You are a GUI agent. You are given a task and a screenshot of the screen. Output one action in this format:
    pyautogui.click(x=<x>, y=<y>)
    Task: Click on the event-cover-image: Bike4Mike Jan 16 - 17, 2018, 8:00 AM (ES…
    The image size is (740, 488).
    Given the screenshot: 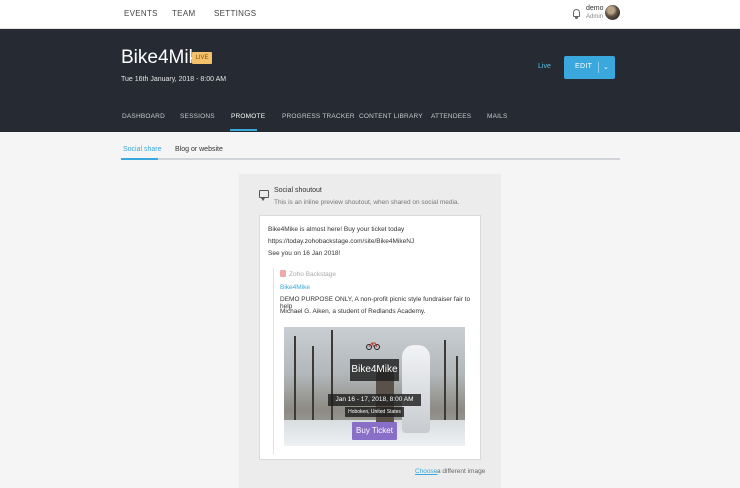 What is the action you would take?
    pyautogui.click(x=374, y=386)
    